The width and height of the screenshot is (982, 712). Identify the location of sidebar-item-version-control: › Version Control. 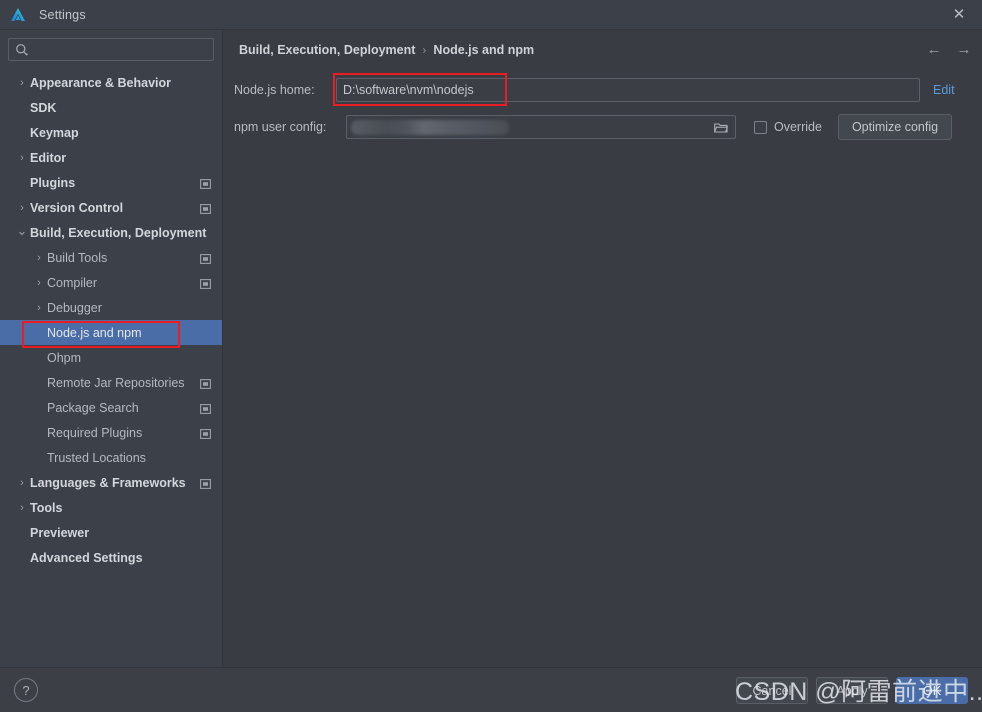
(111, 207).